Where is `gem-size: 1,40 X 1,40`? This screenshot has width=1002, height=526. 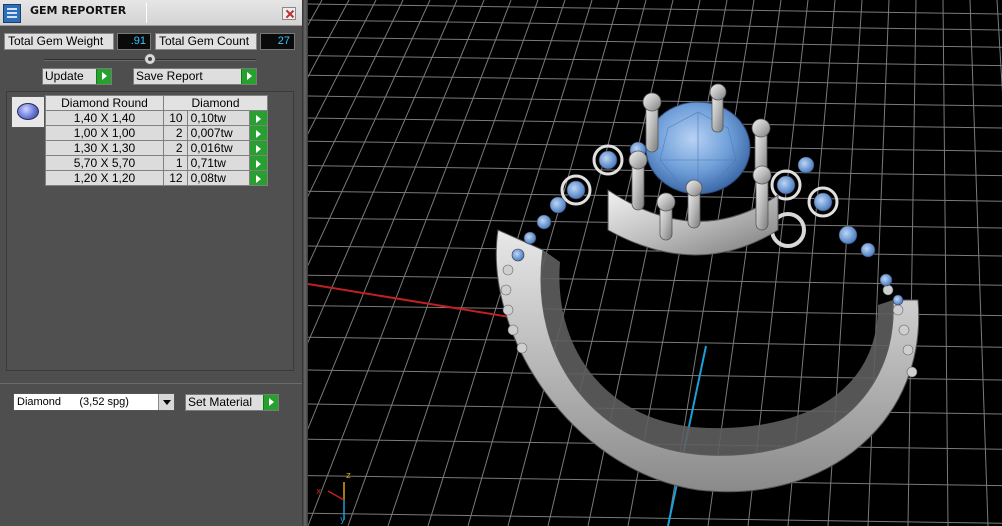 gem-size: 1,40 X 1,40 is located at coordinates (104, 118).